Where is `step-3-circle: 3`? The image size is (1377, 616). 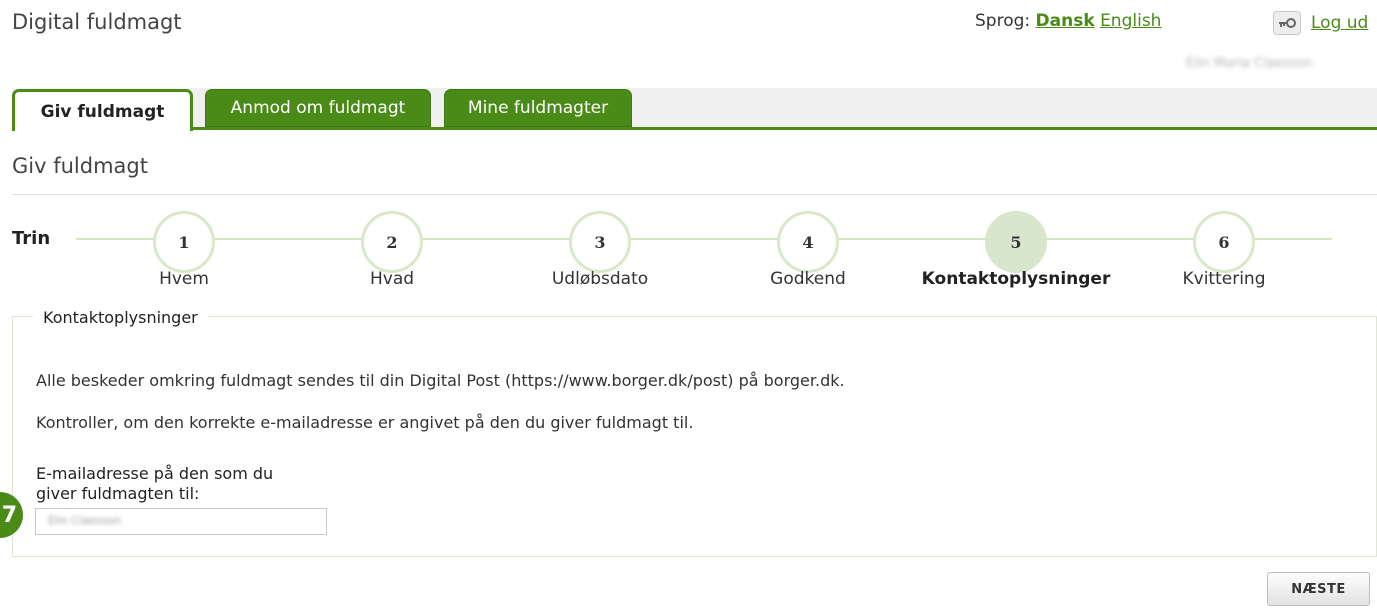 step-3-circle: 3 is located at coordinates (600, 242).